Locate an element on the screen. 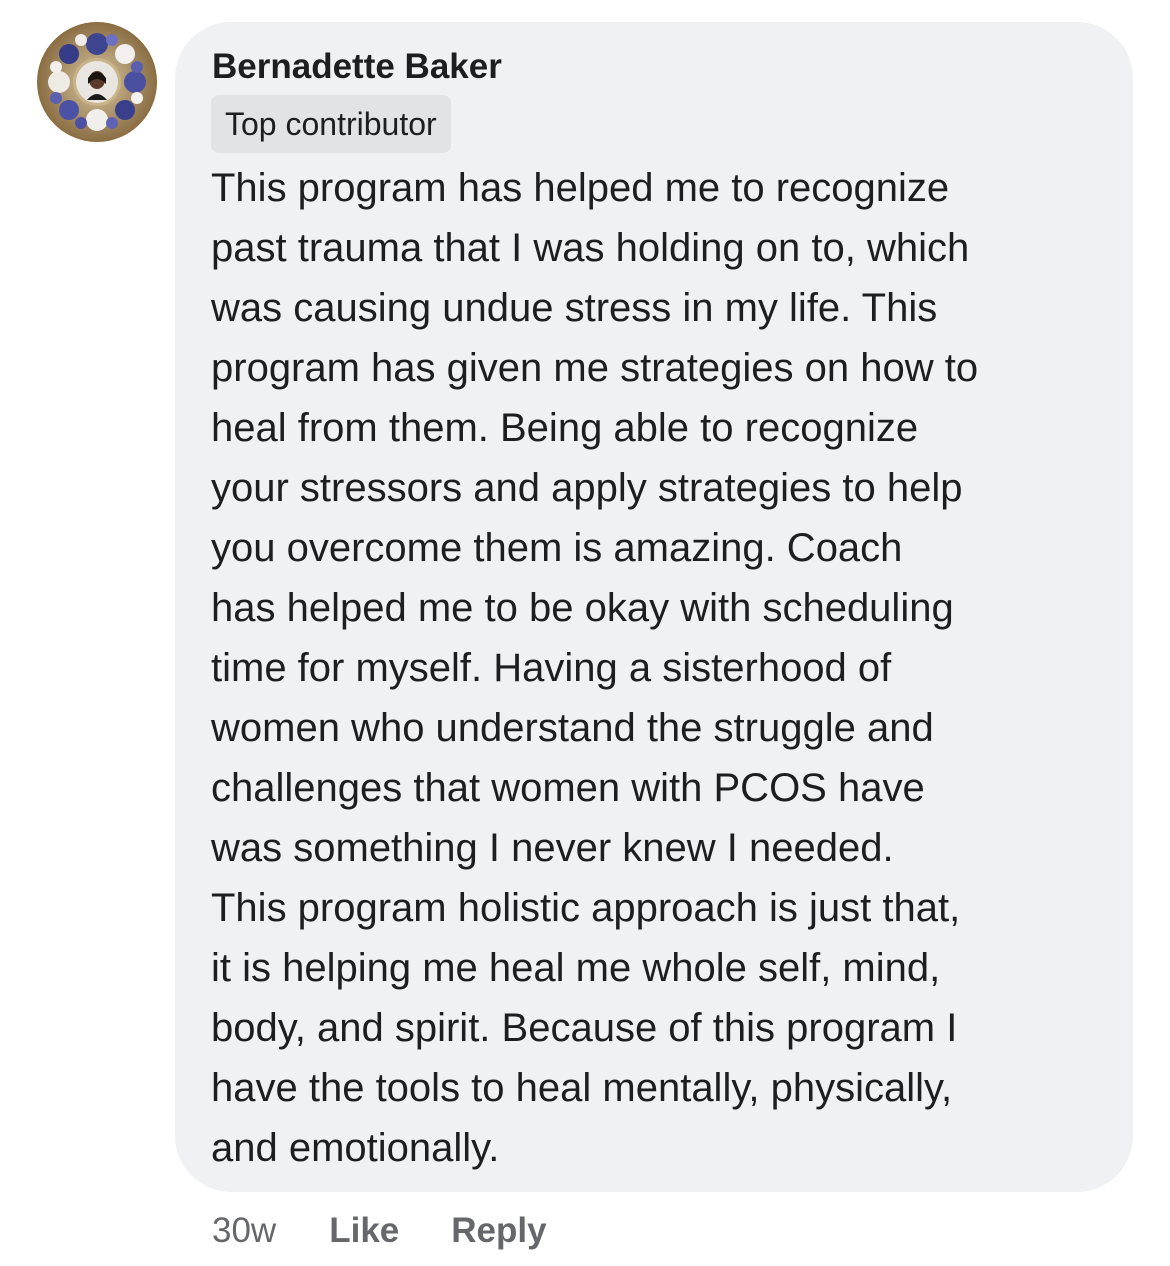 The width and height of the screenshot is (1170, 1266). reply-button: Reply is located at coordinates (498, 1231).